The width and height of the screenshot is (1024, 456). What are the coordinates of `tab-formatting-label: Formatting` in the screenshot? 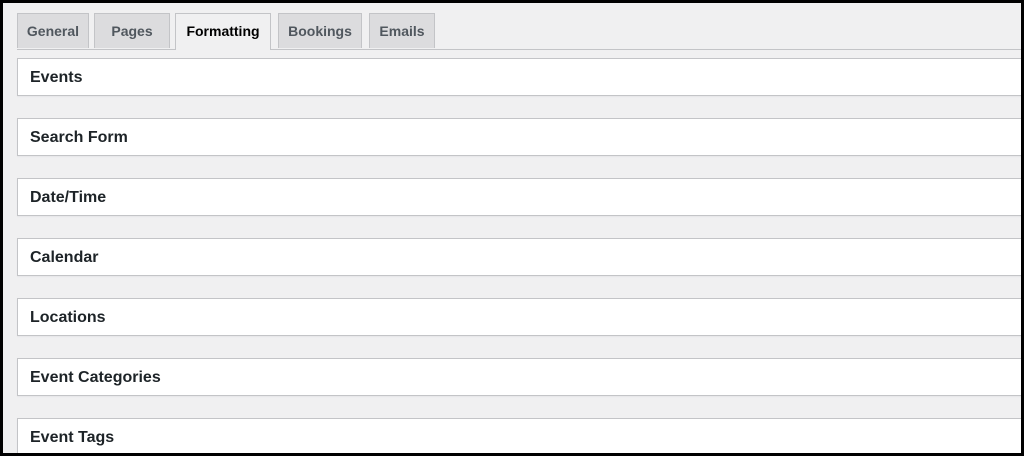 It's located at (223, 31).